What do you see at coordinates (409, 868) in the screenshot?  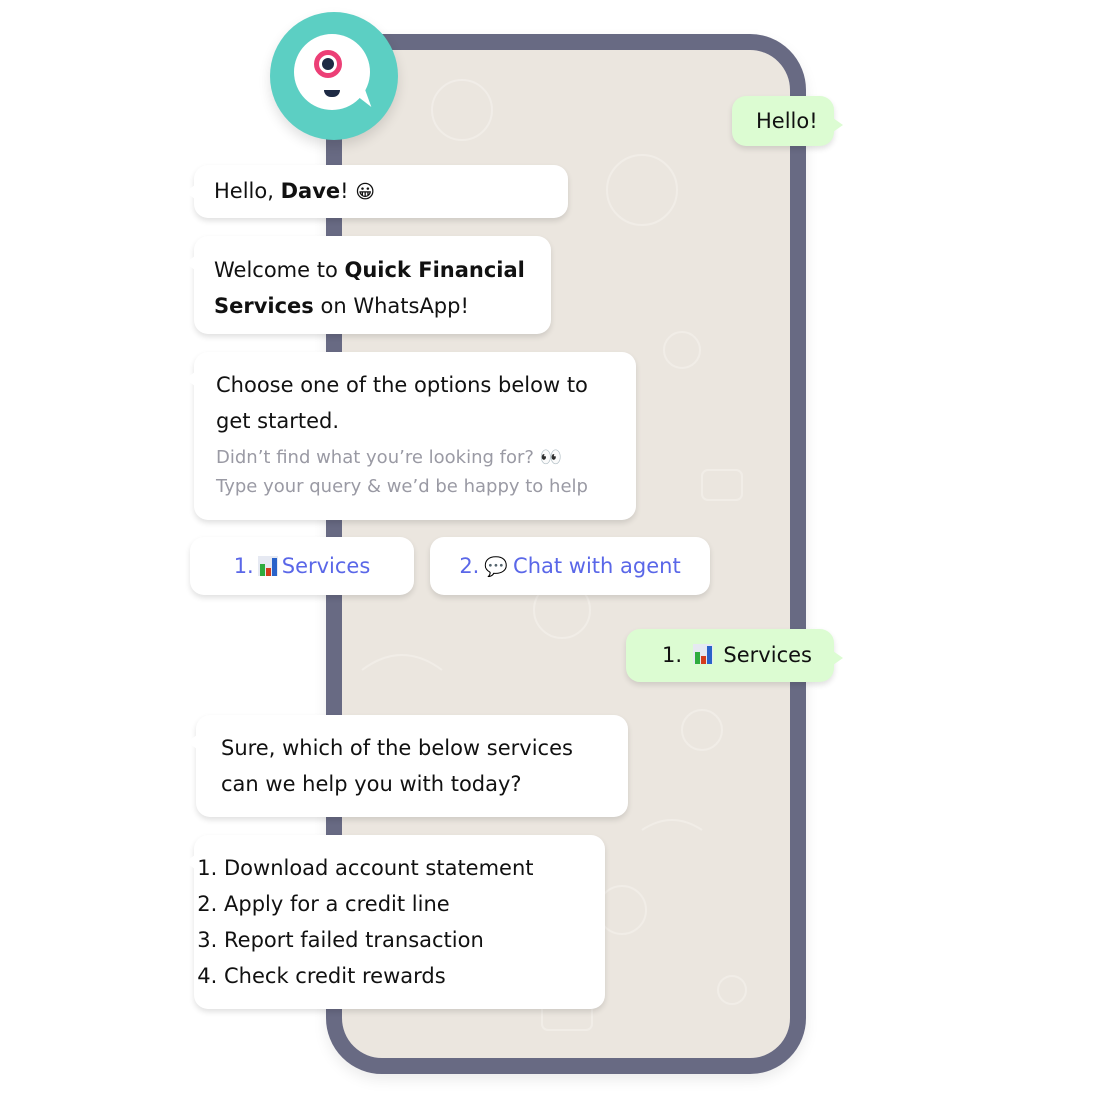 I see `service-item: Download account statement` at bounding box center [409, 868].